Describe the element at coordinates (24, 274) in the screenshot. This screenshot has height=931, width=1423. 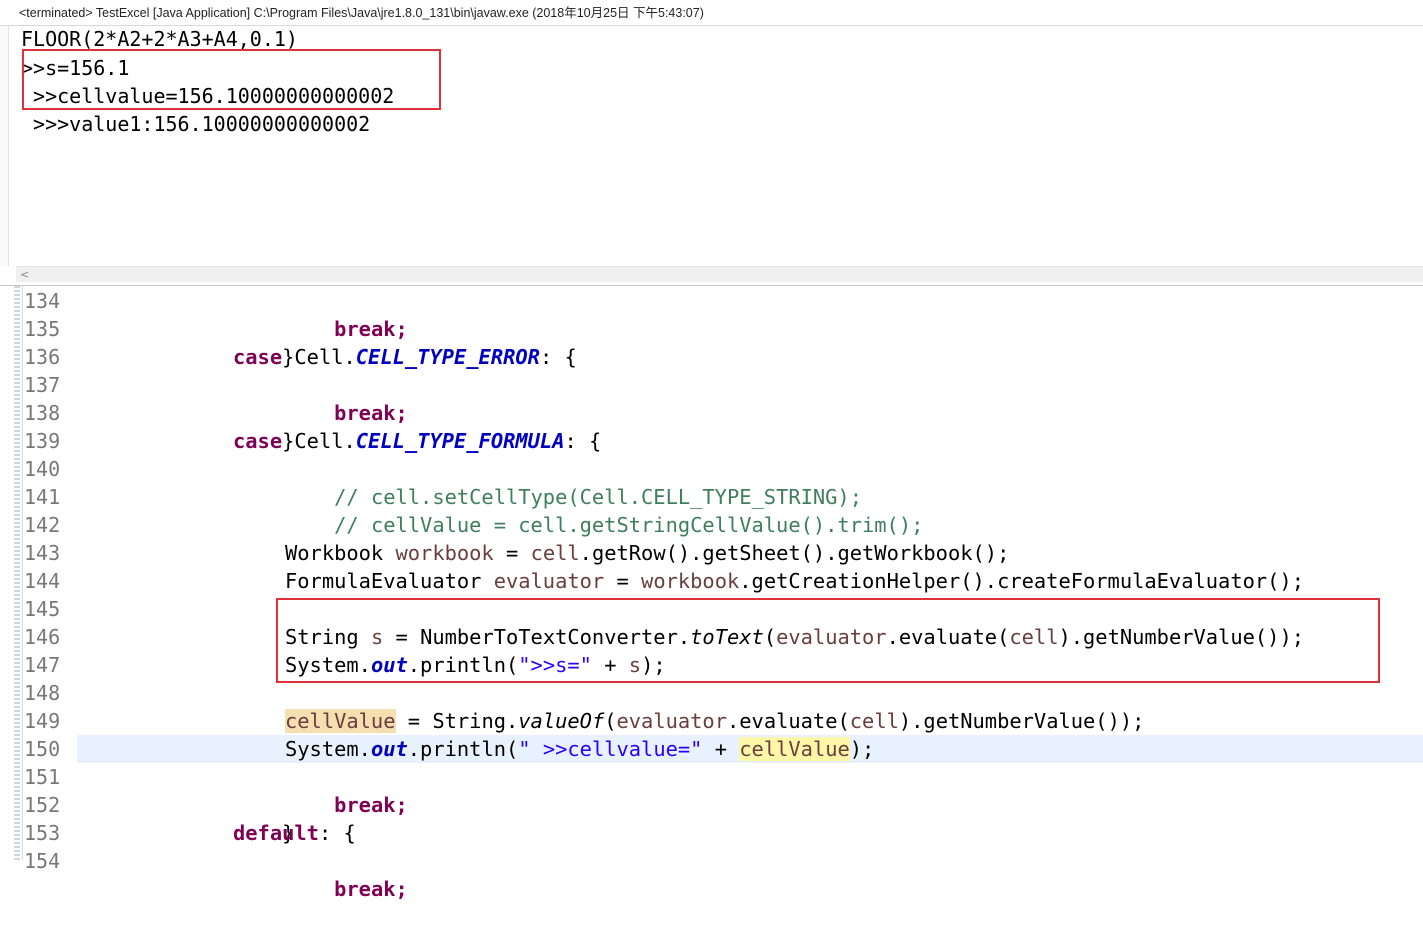
I see `scroll-left-icon: <` at that location.